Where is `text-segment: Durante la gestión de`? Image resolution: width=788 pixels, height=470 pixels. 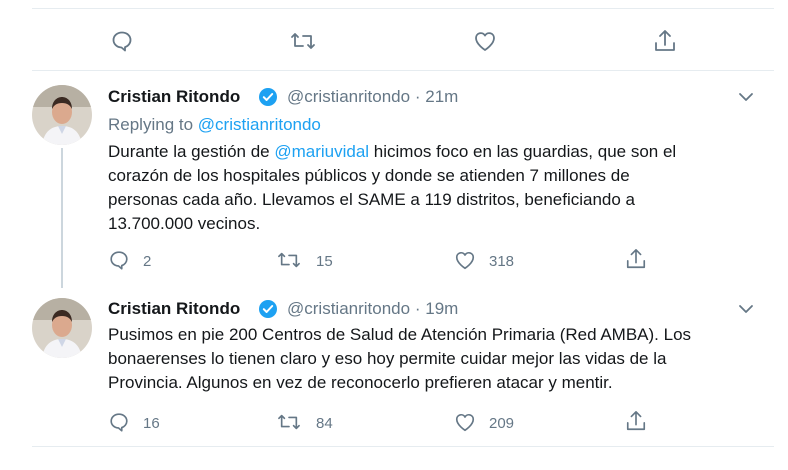 text-segment: Durante la gestión de is located at coordinates (191, 151).